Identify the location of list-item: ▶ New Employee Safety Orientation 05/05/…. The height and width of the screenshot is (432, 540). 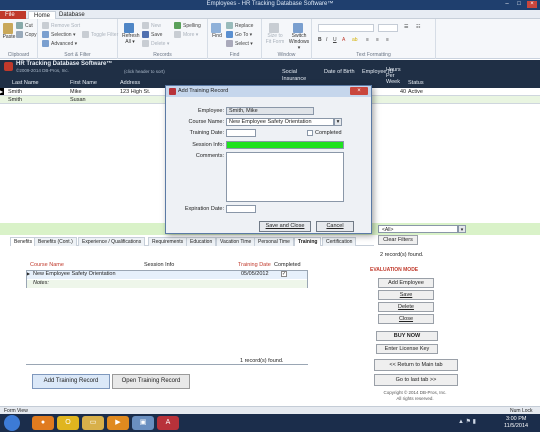
(167, 275).